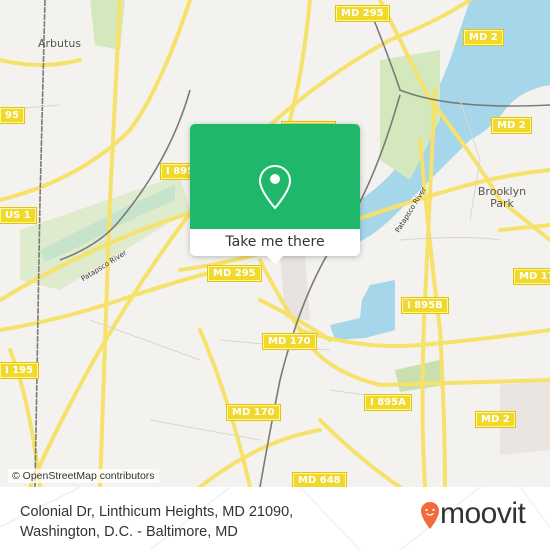 The width and height of the screenshot is (550, 550). I want to click on popup-pointer, so click(275, 260).